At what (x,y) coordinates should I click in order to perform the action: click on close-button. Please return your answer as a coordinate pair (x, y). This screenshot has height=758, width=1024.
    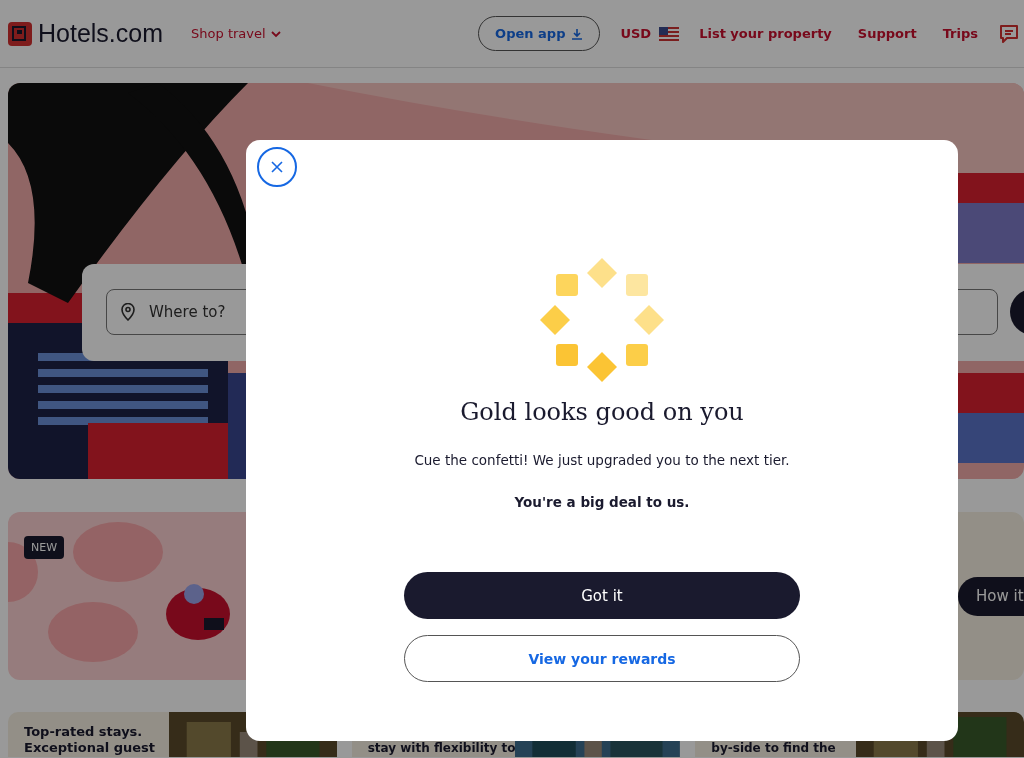
    Looking at the image, I should click on (277, 167).